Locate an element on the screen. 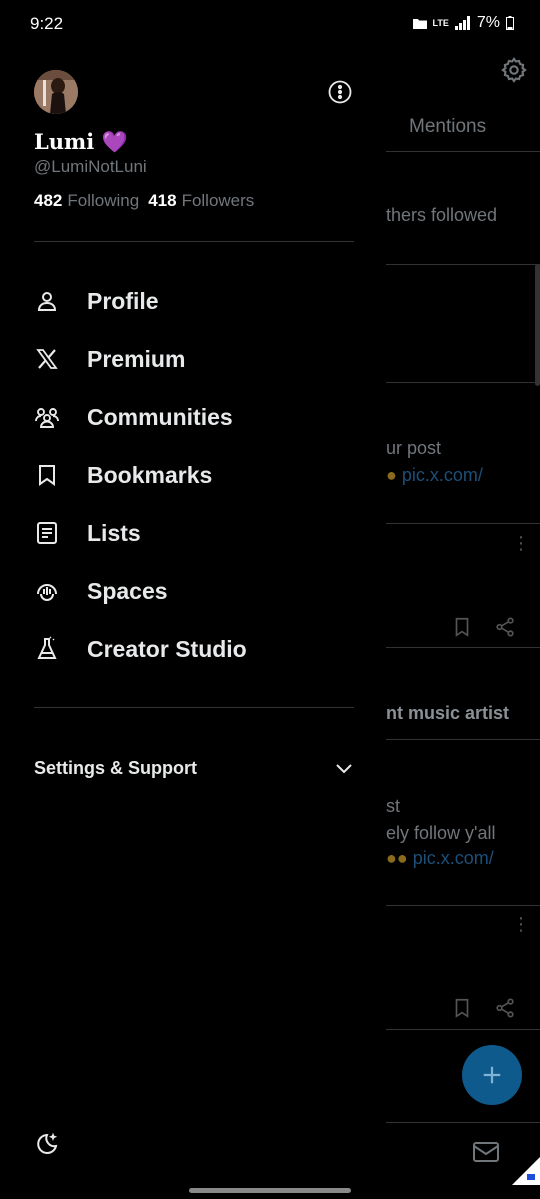 The image size is (540, 1199). spaces-icon is located at coordinates (47, 591).